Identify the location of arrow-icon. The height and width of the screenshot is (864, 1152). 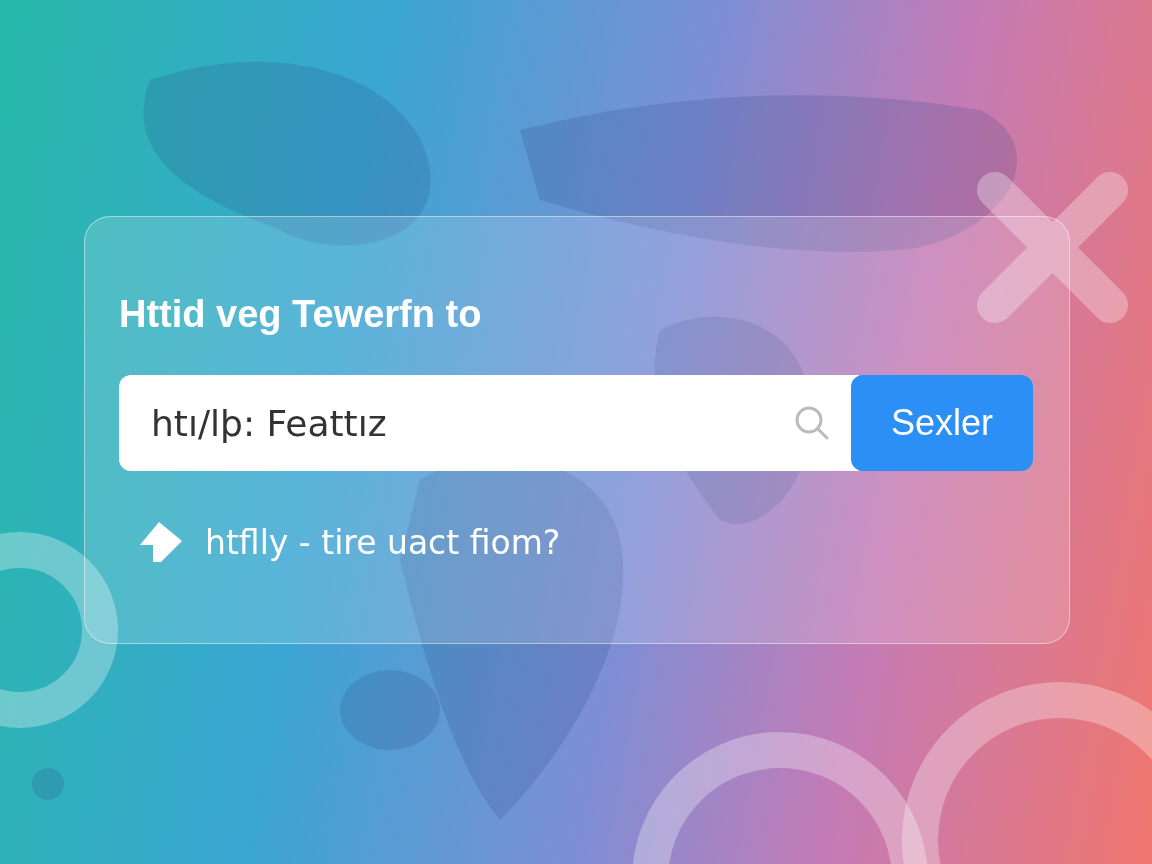
(161, 542).